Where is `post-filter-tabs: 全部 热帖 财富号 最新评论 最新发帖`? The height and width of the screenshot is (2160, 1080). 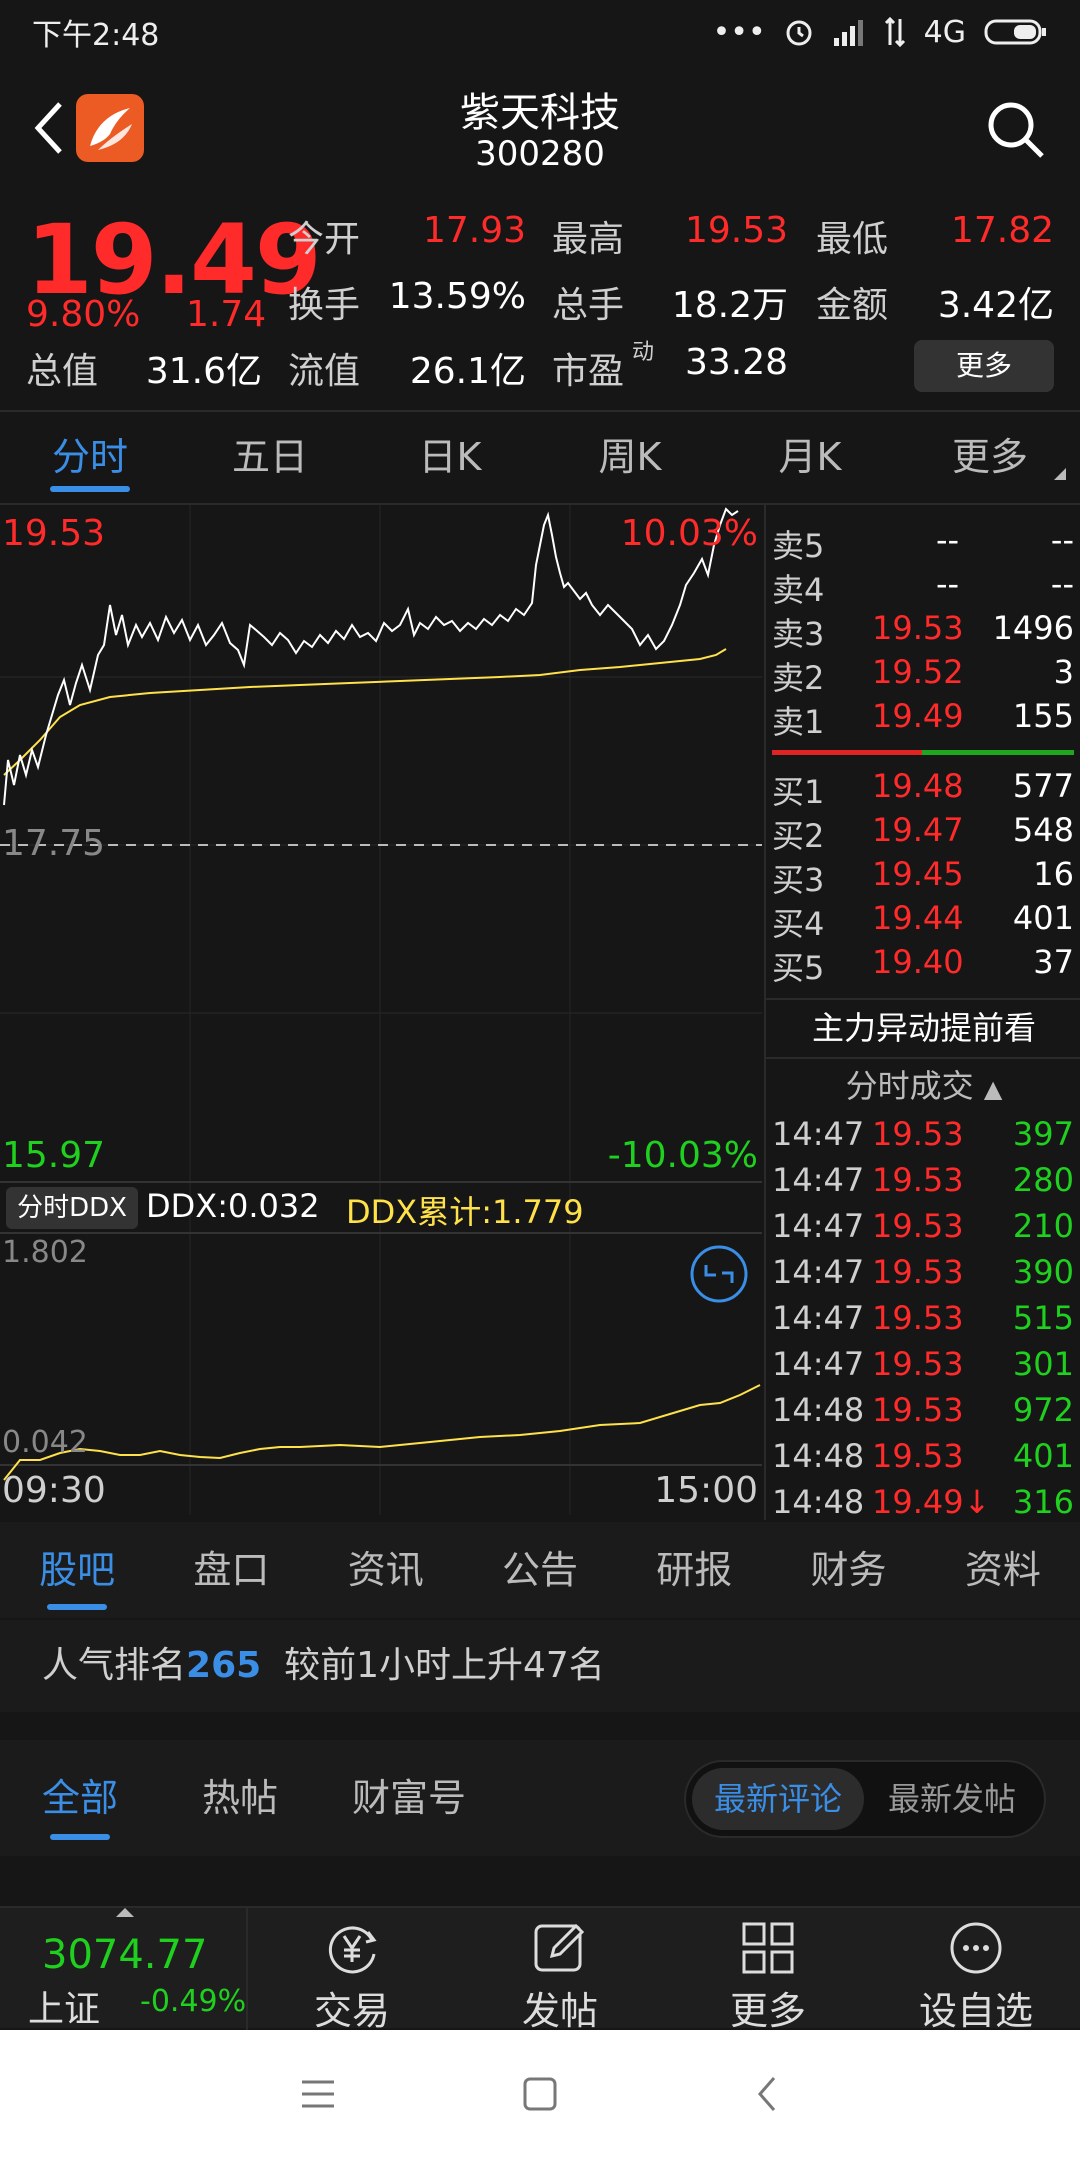
post-filter-tabs: 全部 热帖 财富号 最新评论 最新发帖 is located at coordinates (540, 1798).